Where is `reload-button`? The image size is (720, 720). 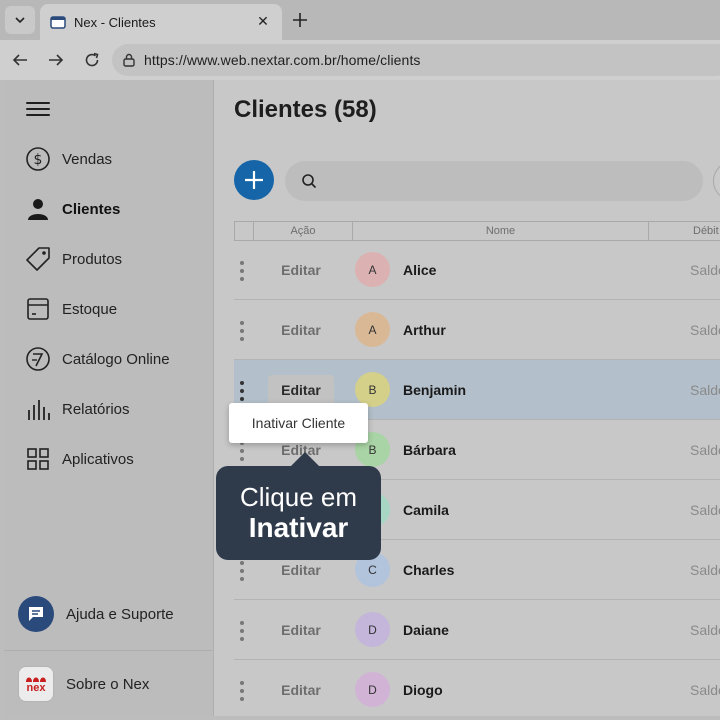
reload-button is located at coordinates (92, 60).